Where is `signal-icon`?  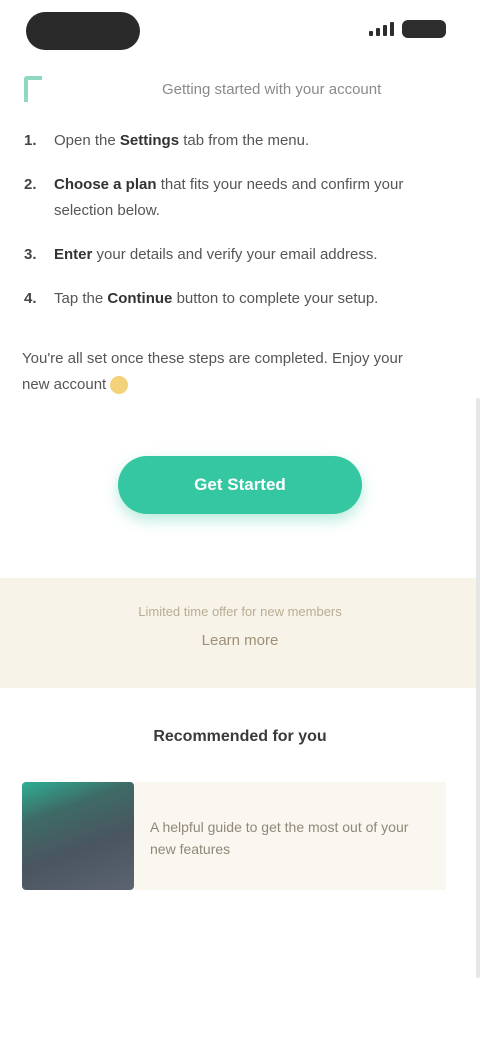
signal-icon is located at coordinates (381, 29).